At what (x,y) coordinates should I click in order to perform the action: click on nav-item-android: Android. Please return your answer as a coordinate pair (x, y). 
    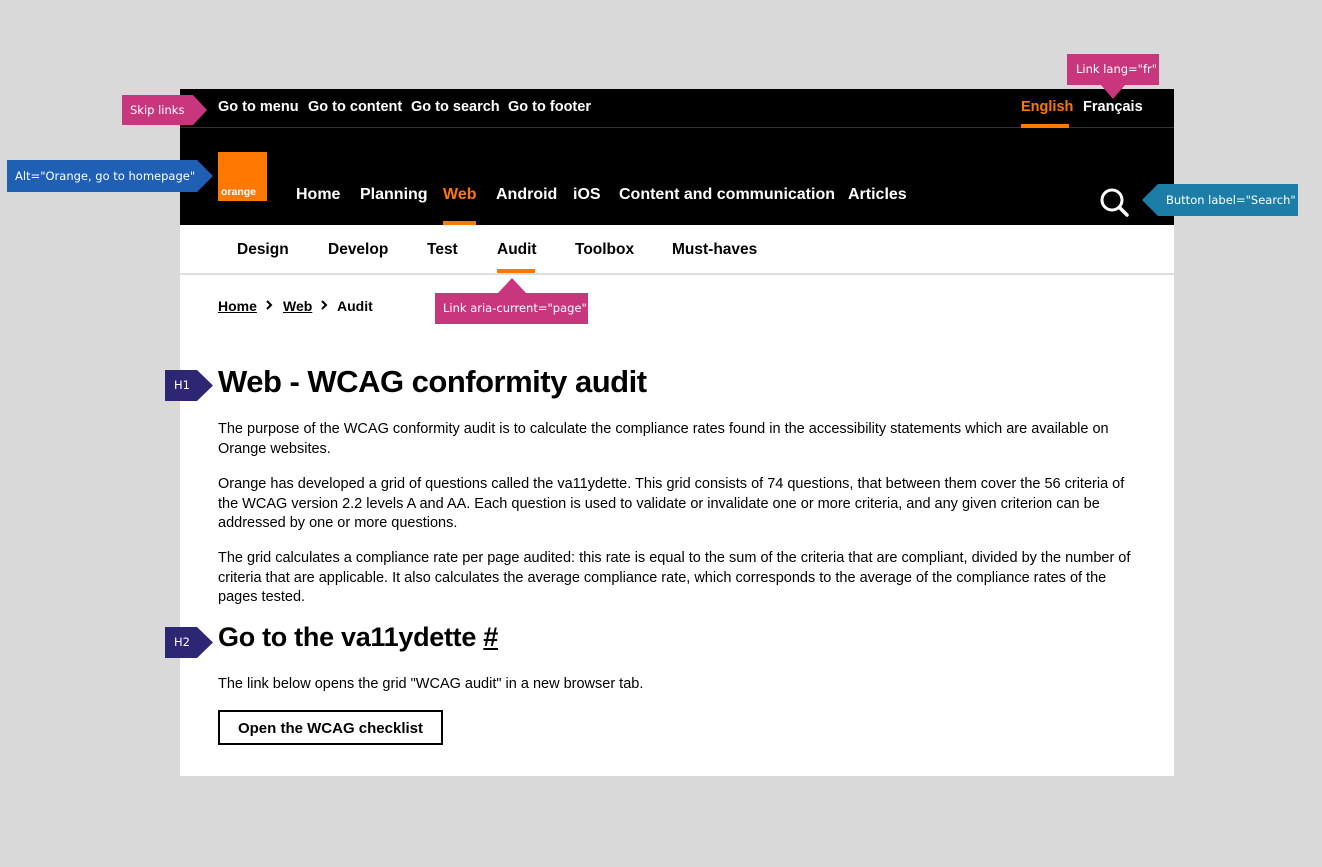
    Looking at the image, I should click on (526, 195).